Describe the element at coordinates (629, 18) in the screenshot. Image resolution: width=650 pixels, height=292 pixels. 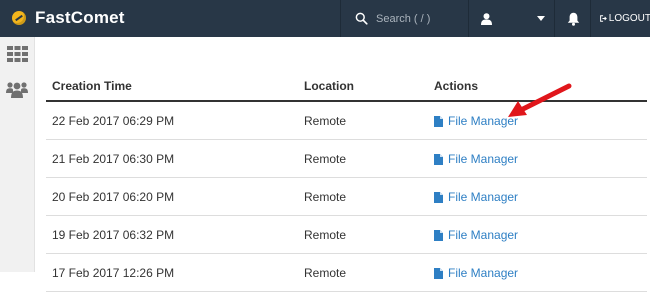
I see `logout-label: LOGOUT` at that location.